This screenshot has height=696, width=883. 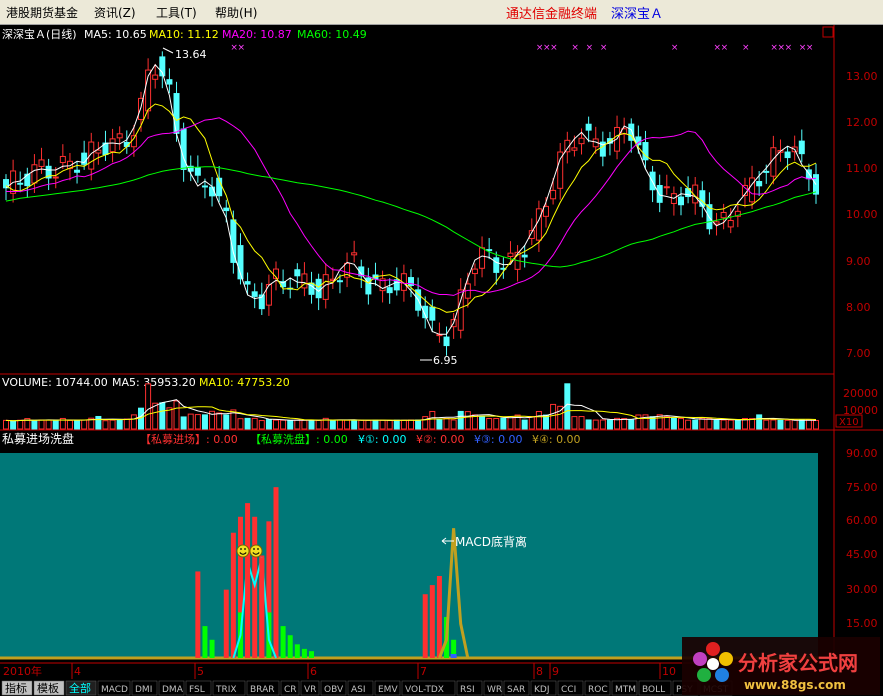 I want to click on price-tick: 9.00, so click(x=858, y=261).